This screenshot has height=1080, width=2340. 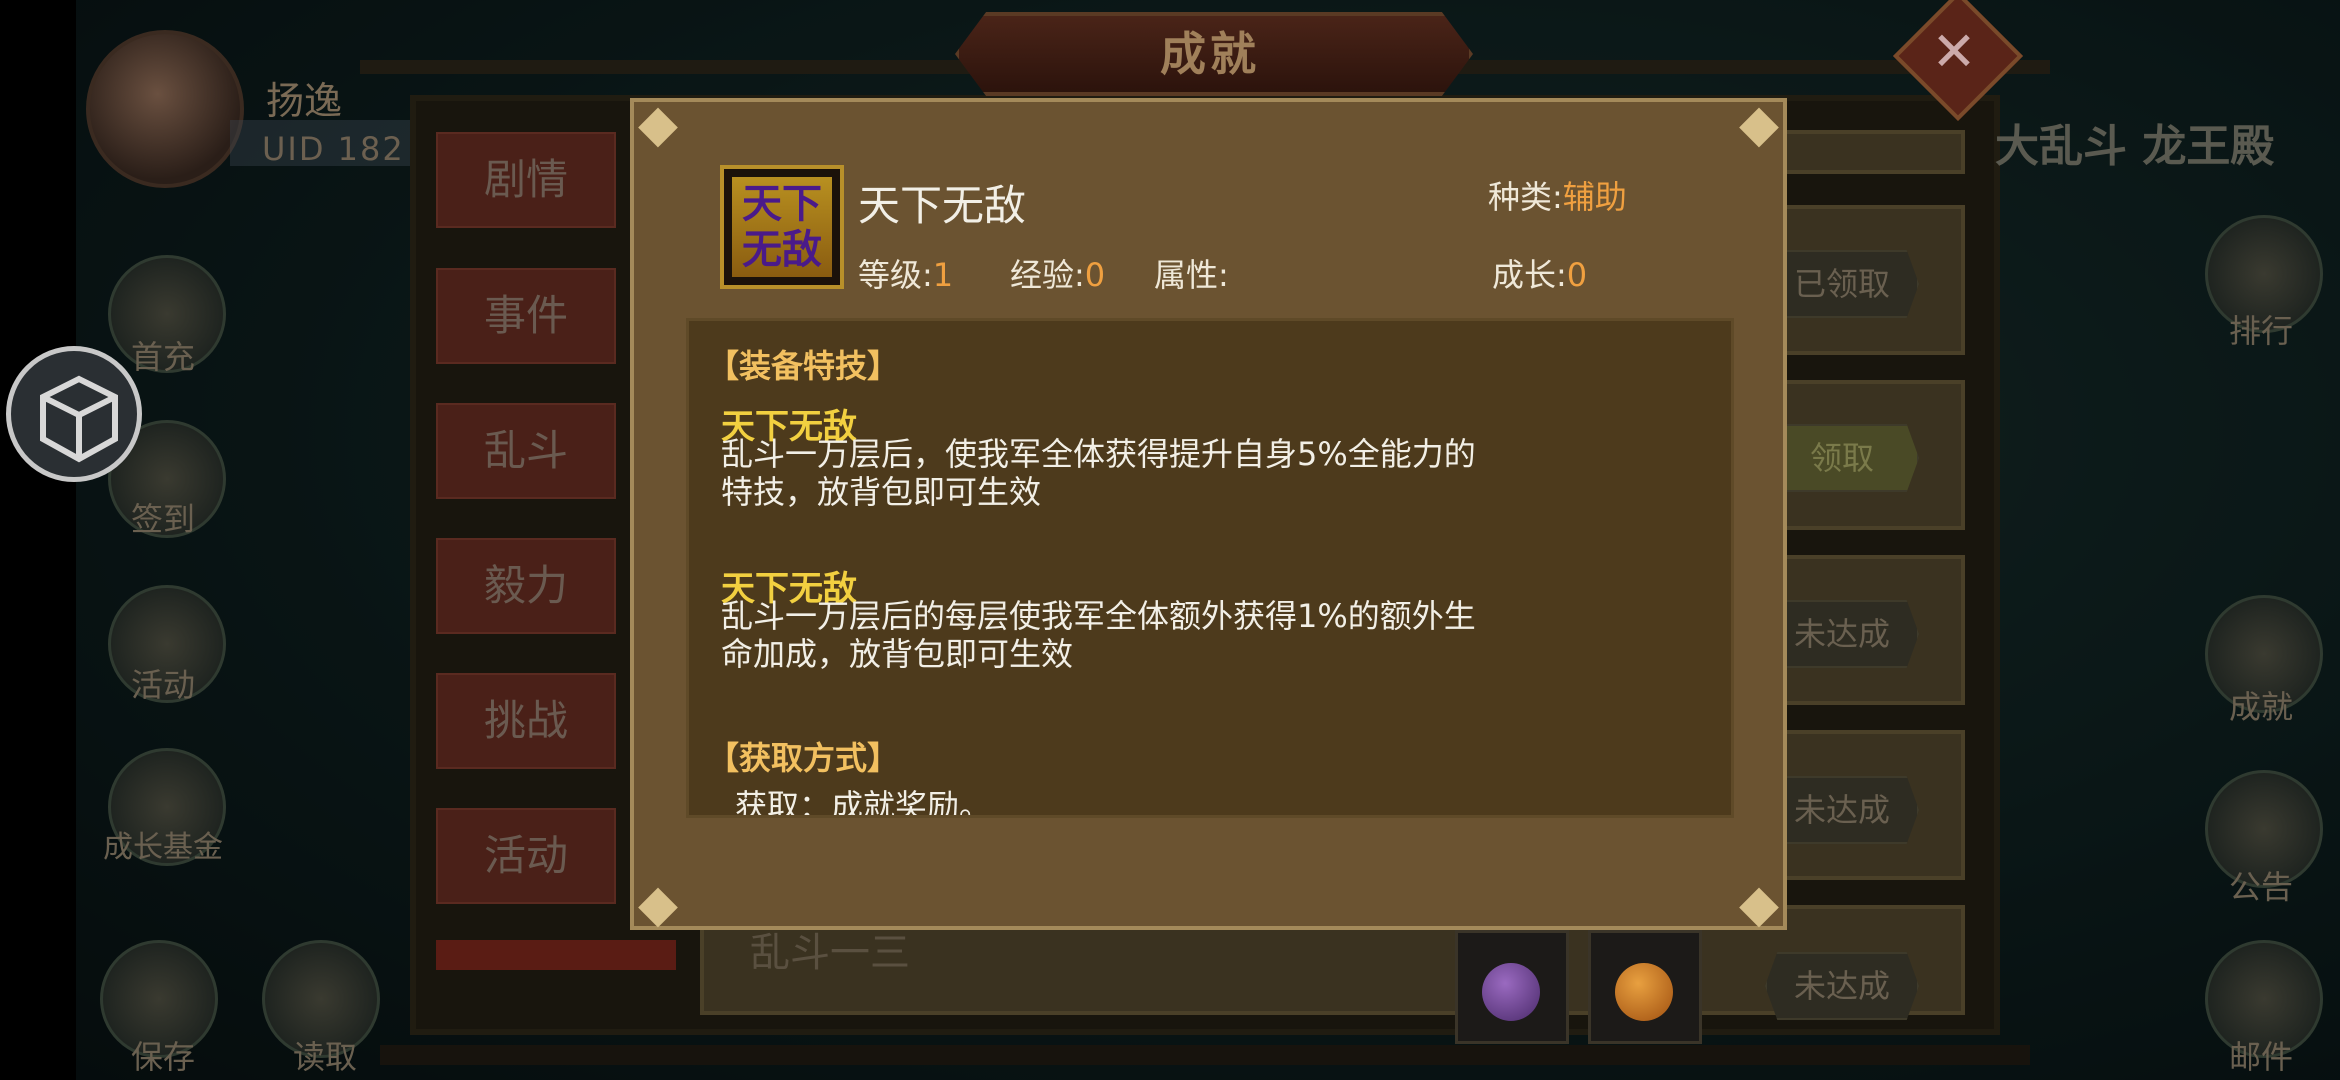 What do you see at coordinates (162, 685) in the screenshot?
I see `side-label-activity: 活动` at bounding box center [162, 685].